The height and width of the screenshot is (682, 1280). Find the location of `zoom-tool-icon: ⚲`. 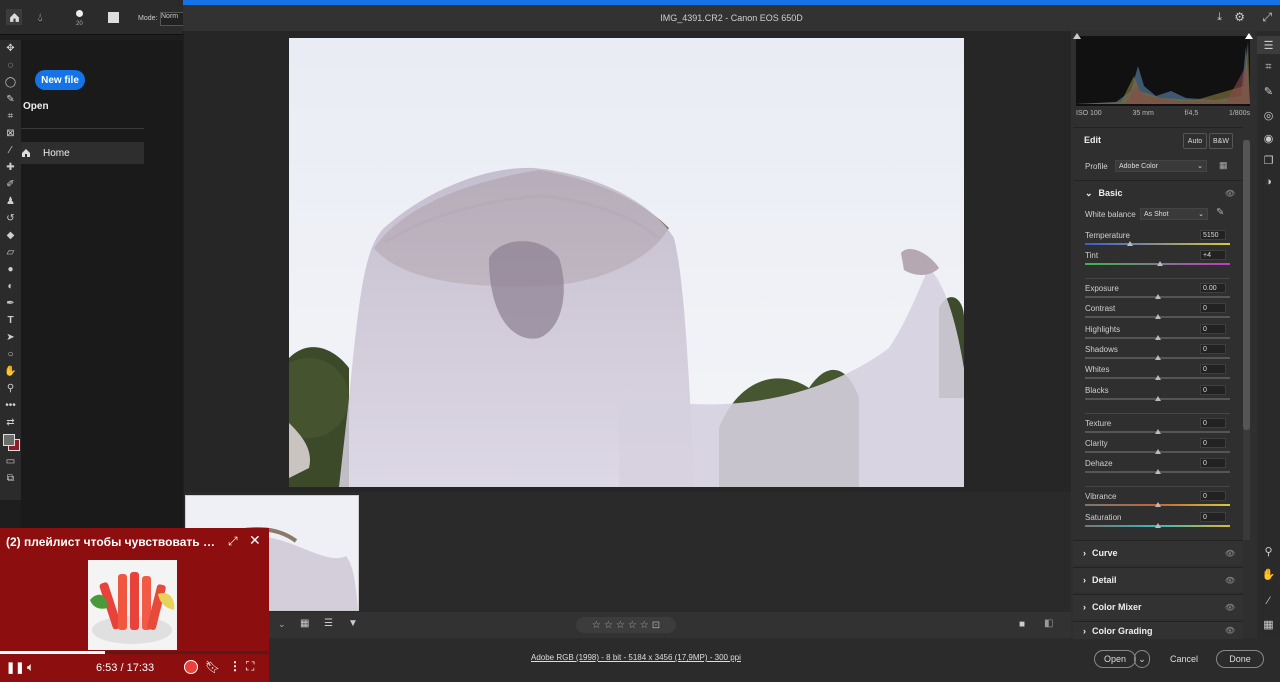

zoom-tool-icon: ⚲ is located at coordinates (10, 388).